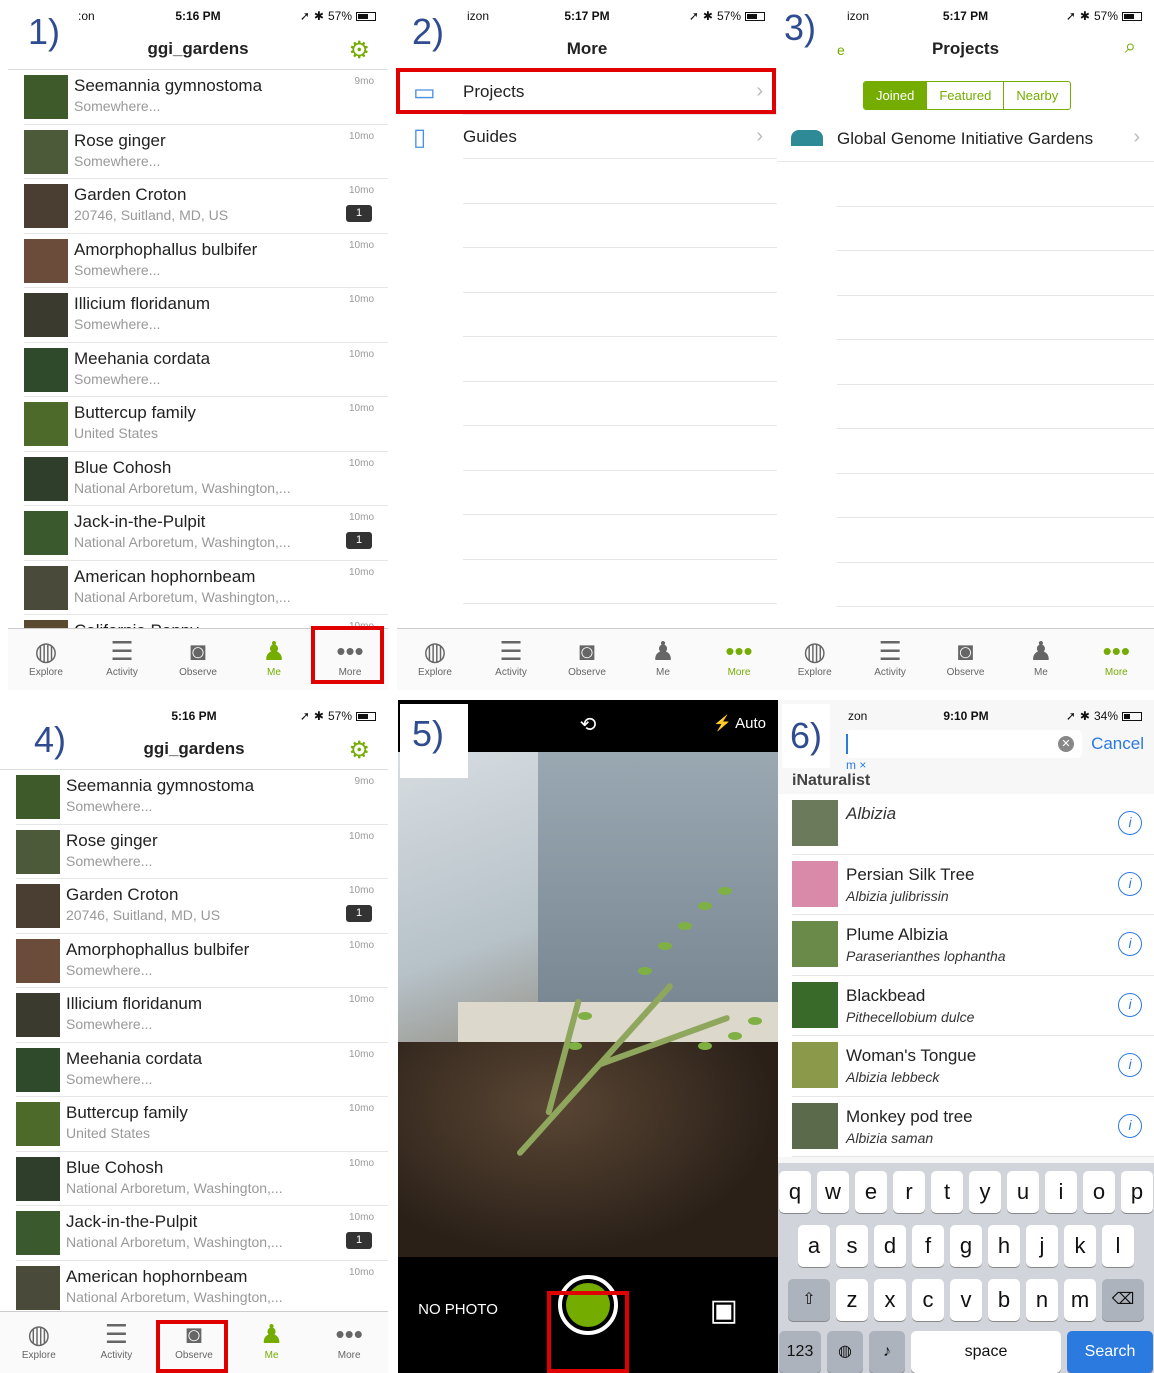  What do you see at coordinates (1130, 47) in the screenshot?
I see `search-icon: ⌕` at bounding box center [1130, 47].